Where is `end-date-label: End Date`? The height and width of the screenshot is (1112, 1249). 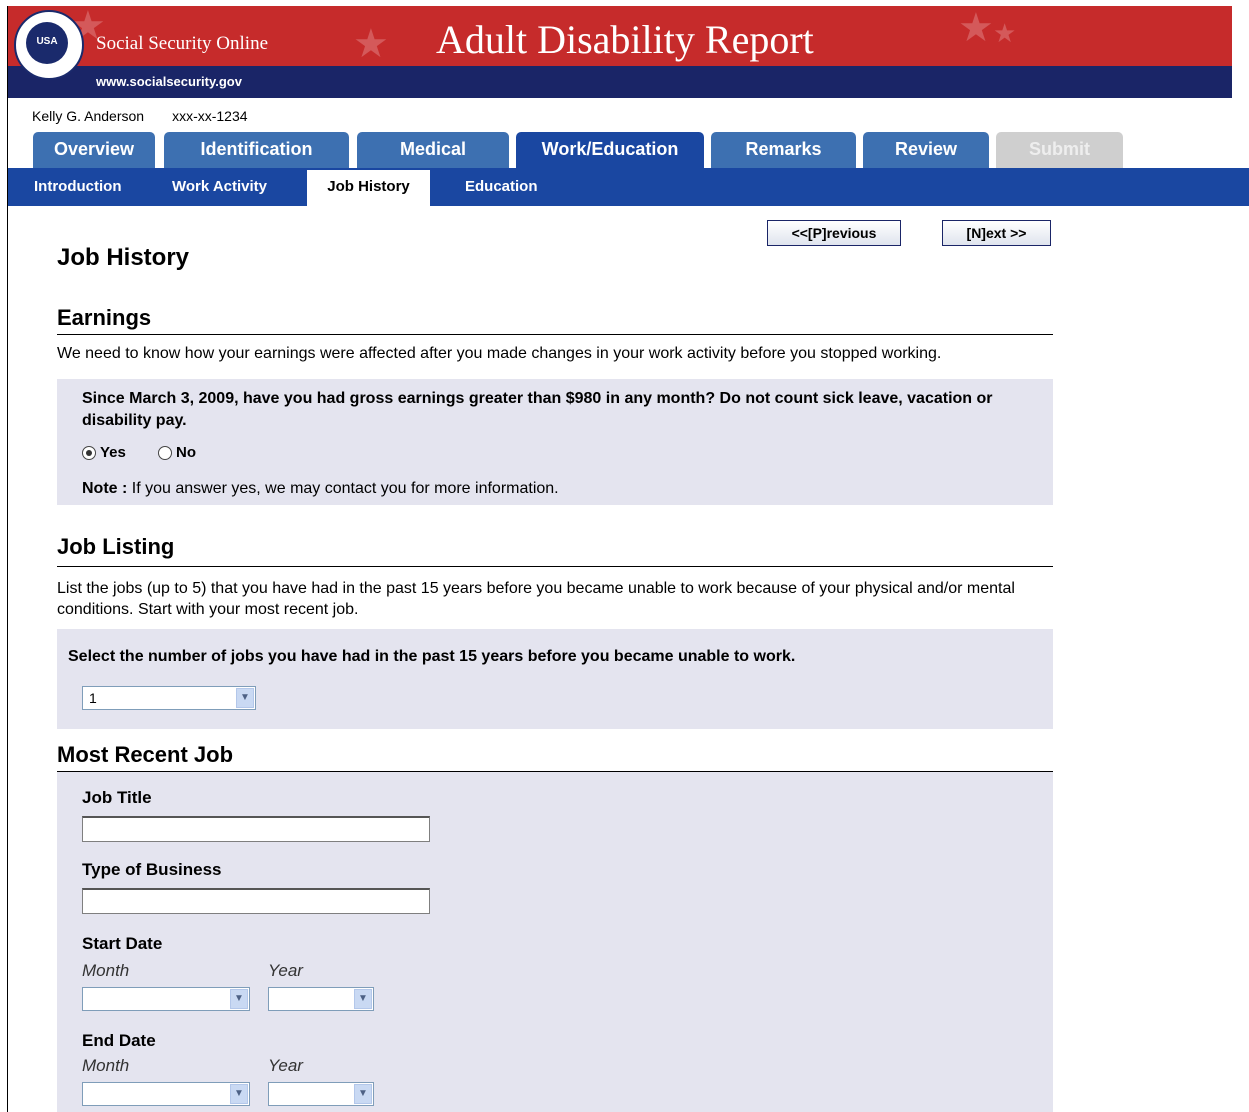 end-date-label: End Date is located at coordinates (119, 1040).